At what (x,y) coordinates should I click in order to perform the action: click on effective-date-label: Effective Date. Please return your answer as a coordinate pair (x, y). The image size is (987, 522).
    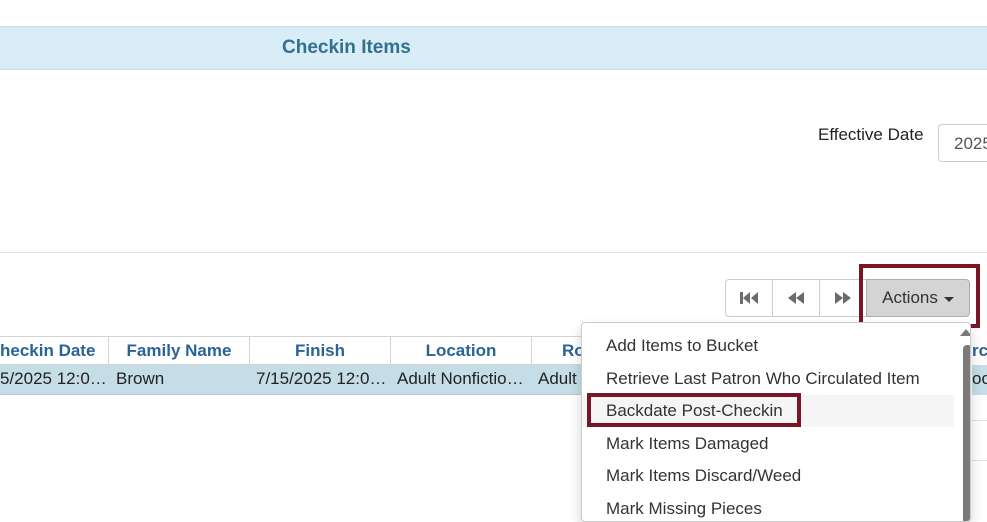
    Looking at the image, I should click on (871, 134).